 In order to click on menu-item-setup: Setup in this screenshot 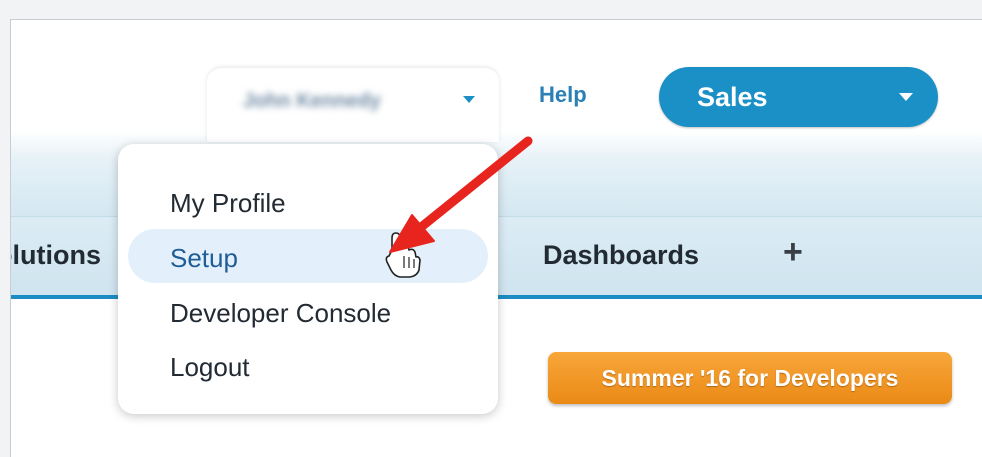, I will do `click(308, 256)`.